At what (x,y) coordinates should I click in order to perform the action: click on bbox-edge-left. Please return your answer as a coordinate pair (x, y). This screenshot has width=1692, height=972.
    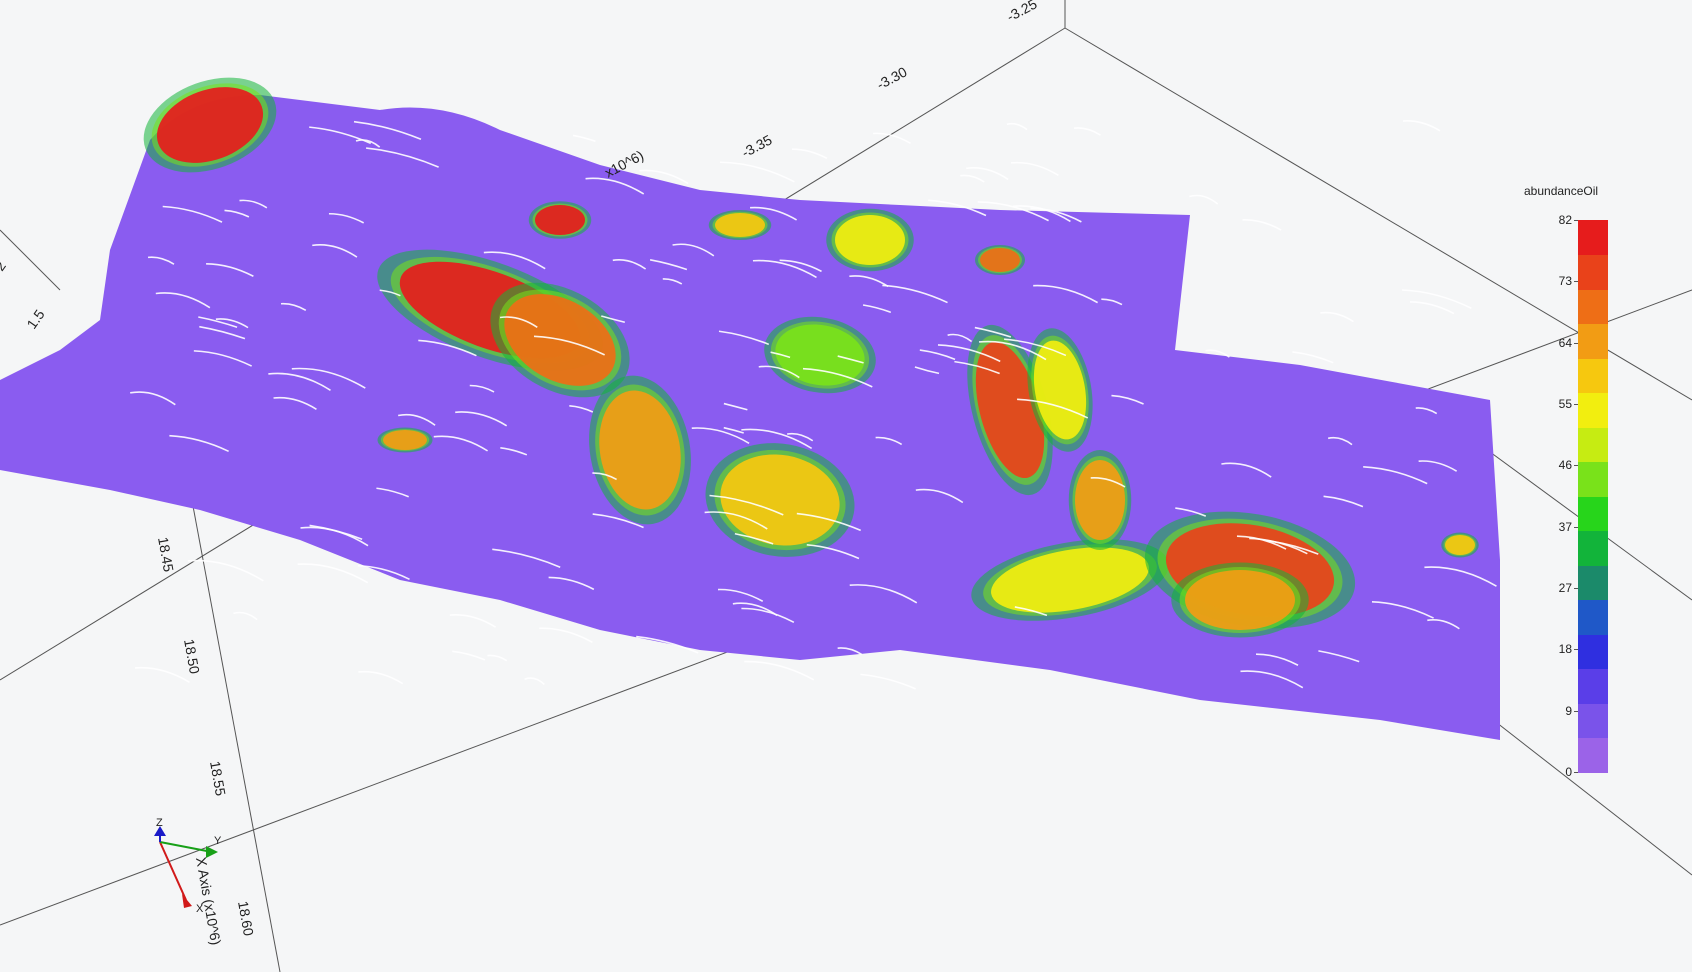
    Looking at the image, I should click on (30, 260).